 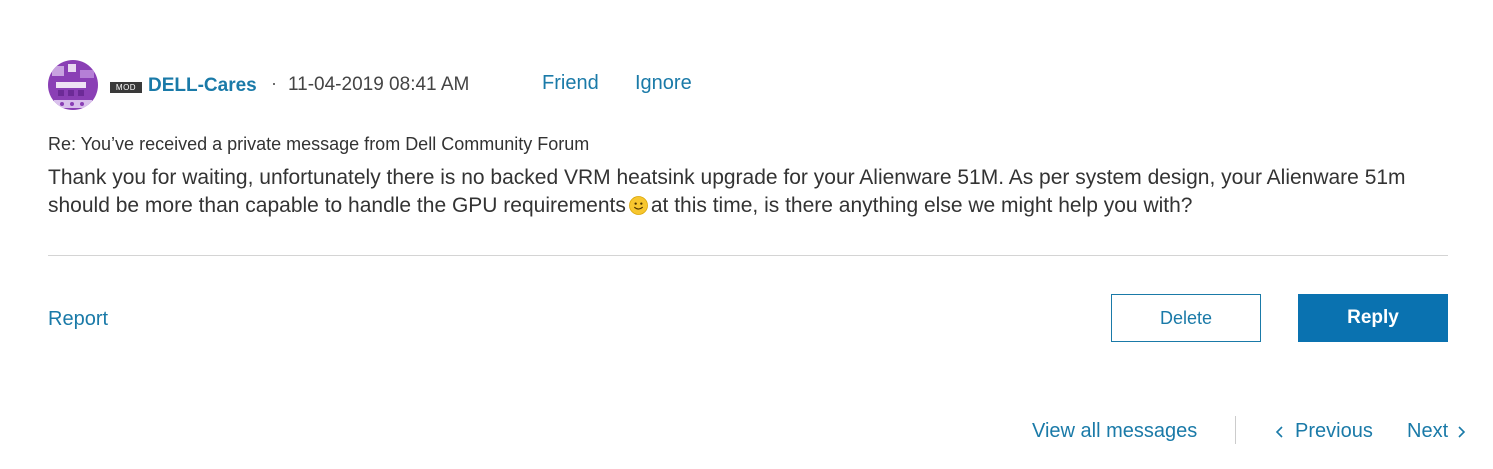 What do you see at coordinates (1186, 318) in the screenshot?
I see `delete-button: Delete` at bounding box center [1186, 318].